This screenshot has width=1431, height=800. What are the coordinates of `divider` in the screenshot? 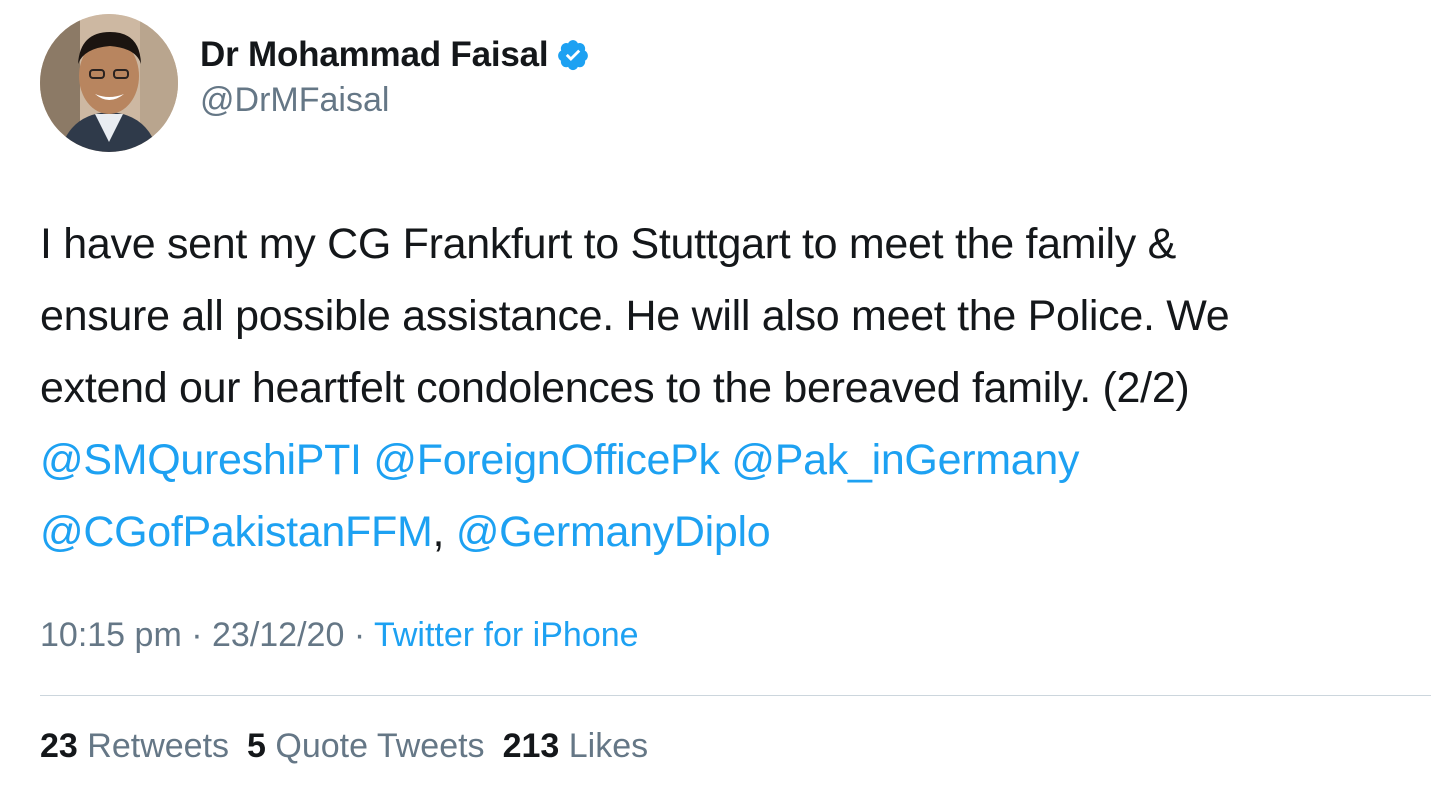 It's located at (735, 695).